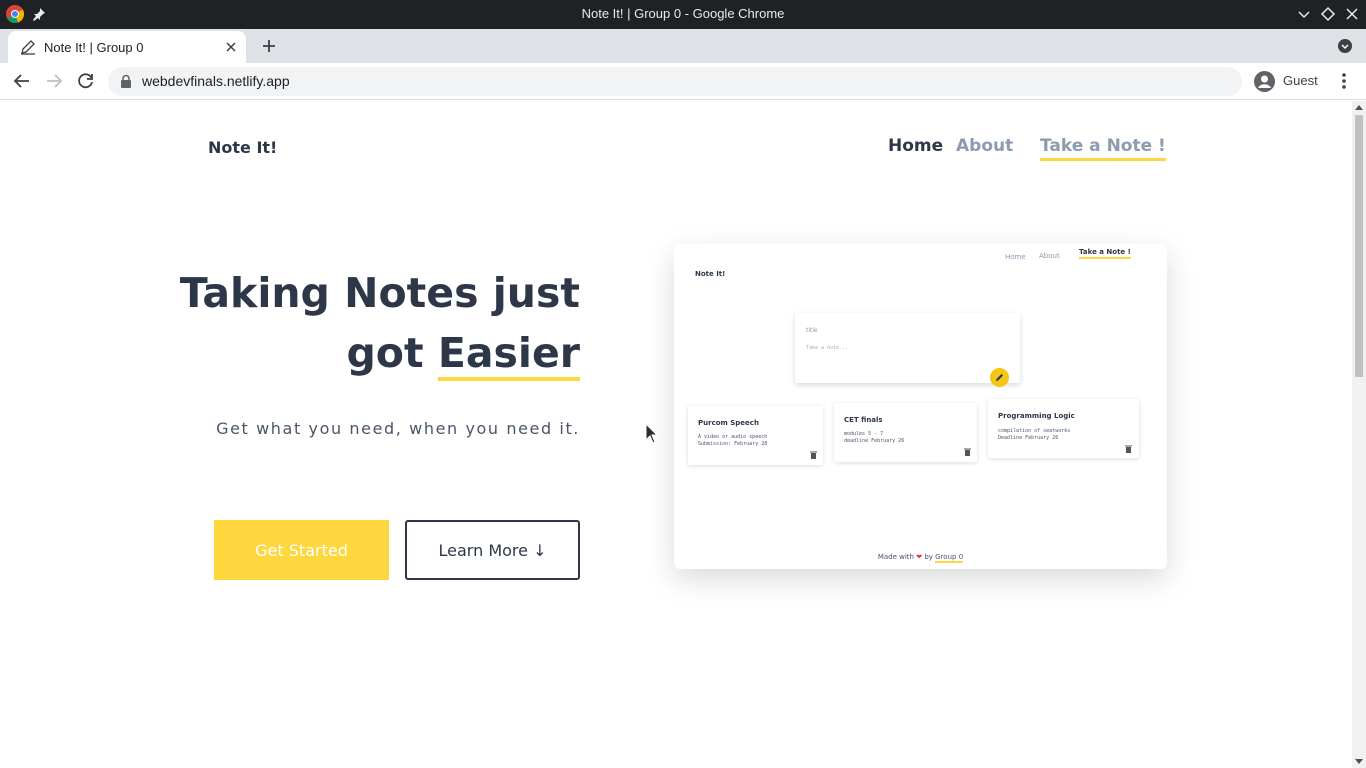 This screenshot has height=768, width=1366. Describe the element at coordinates (269, 46) in the screenshot. I see `new-tab-icon` at that location.